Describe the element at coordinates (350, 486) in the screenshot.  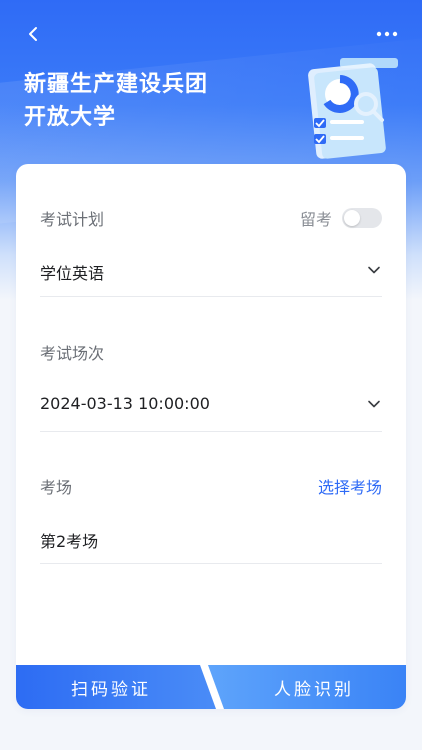
I see `select-venue-link: 选择考场` at that location.